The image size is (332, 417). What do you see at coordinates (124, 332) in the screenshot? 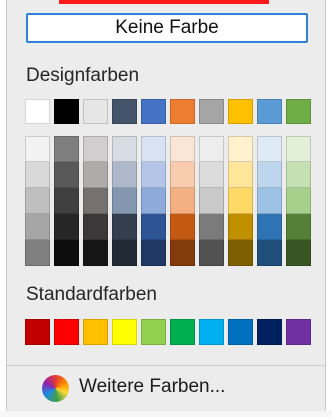
I see `standard-color-yellow` at bounding box center [124, 332].